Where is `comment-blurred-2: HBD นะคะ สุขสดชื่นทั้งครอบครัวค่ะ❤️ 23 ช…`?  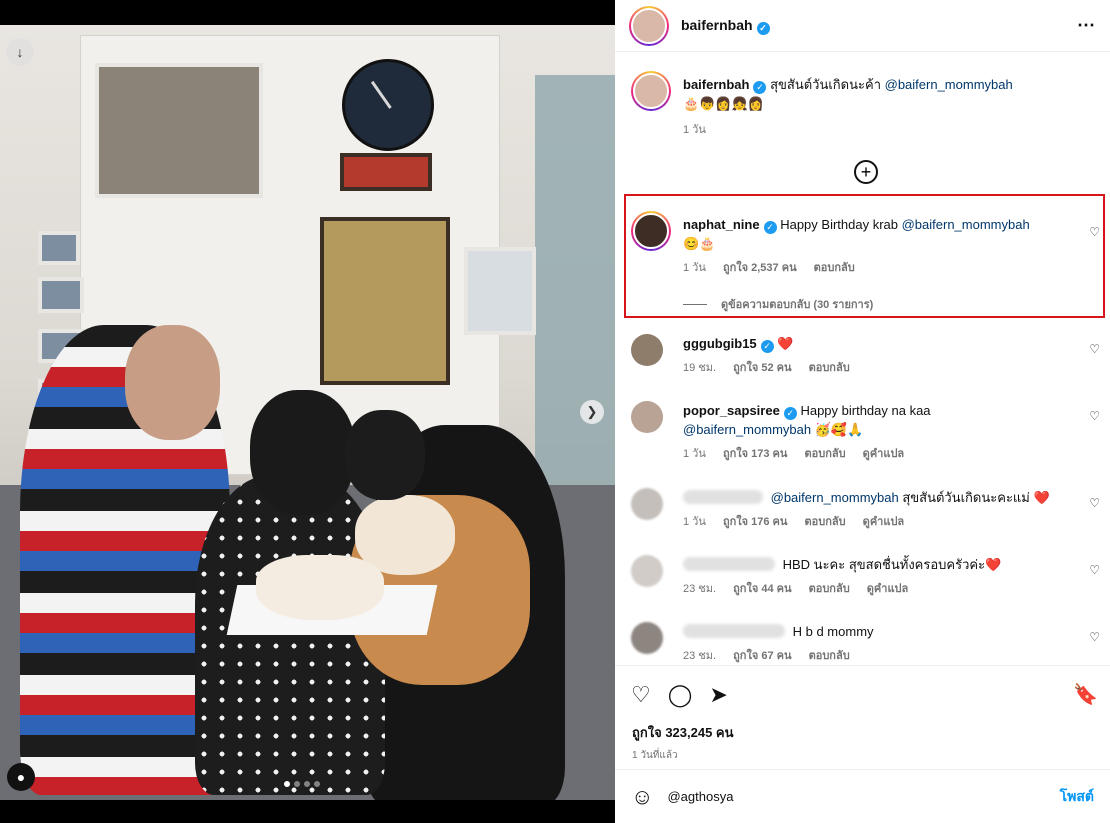 comment-blurred-2: HBD นะคะ สุขสดชื่นทั้งครอบครัวค่ะ❤️ 23 ช… is located at coordinates (862, 575).